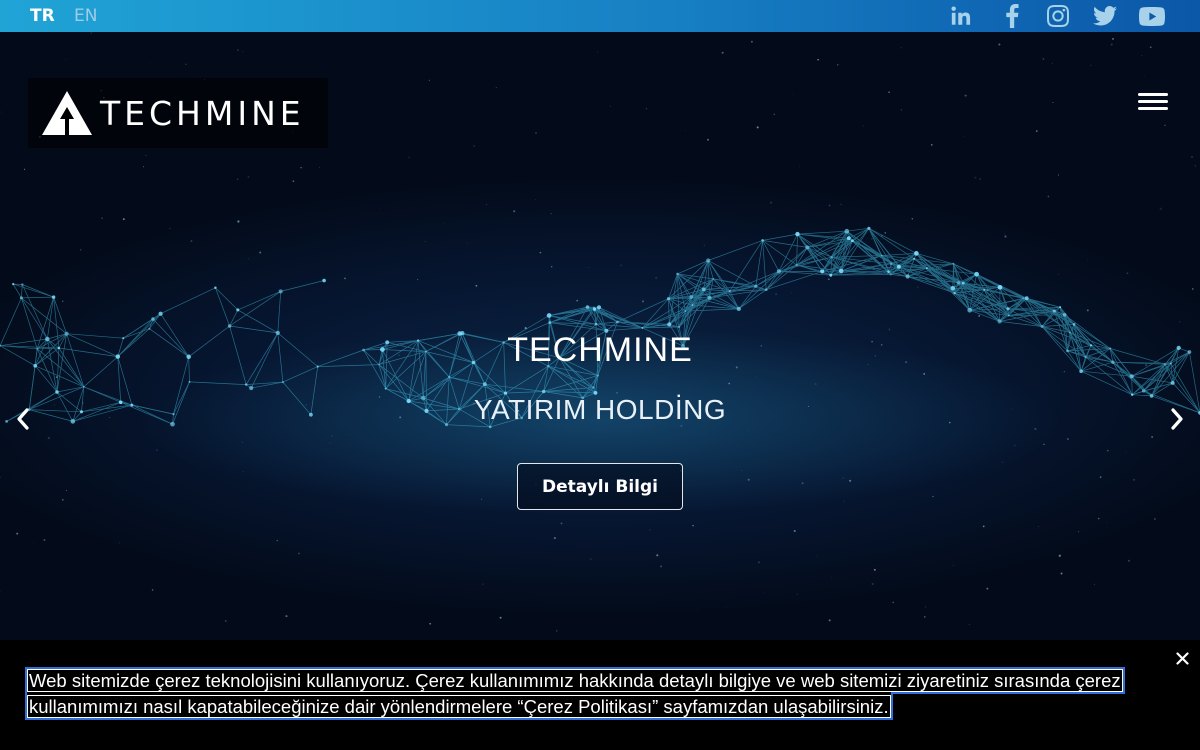 The image size is (1200, 750). I want to click on top-bar: TR EN, so click(600, 16).